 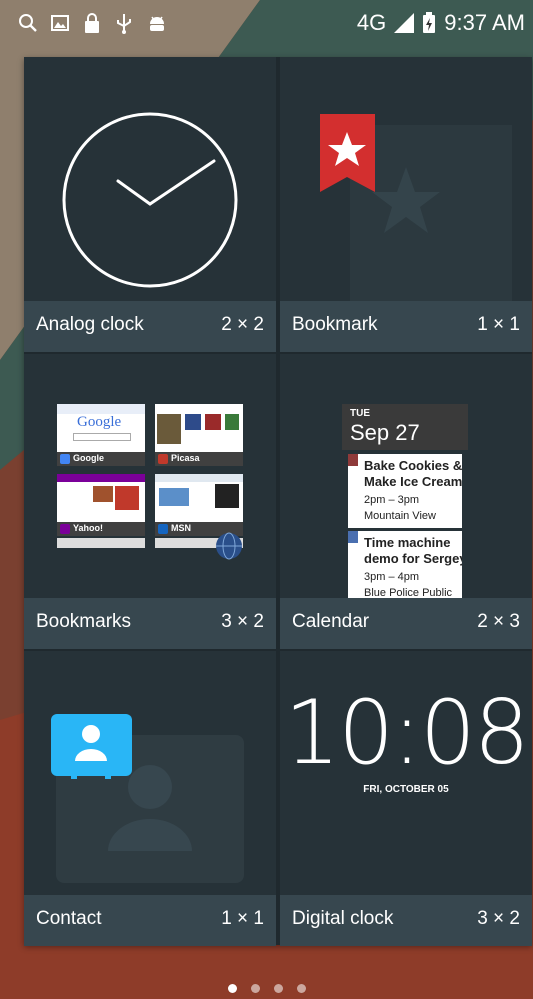 I want to click on android-icon, so click(x=157, y=23).